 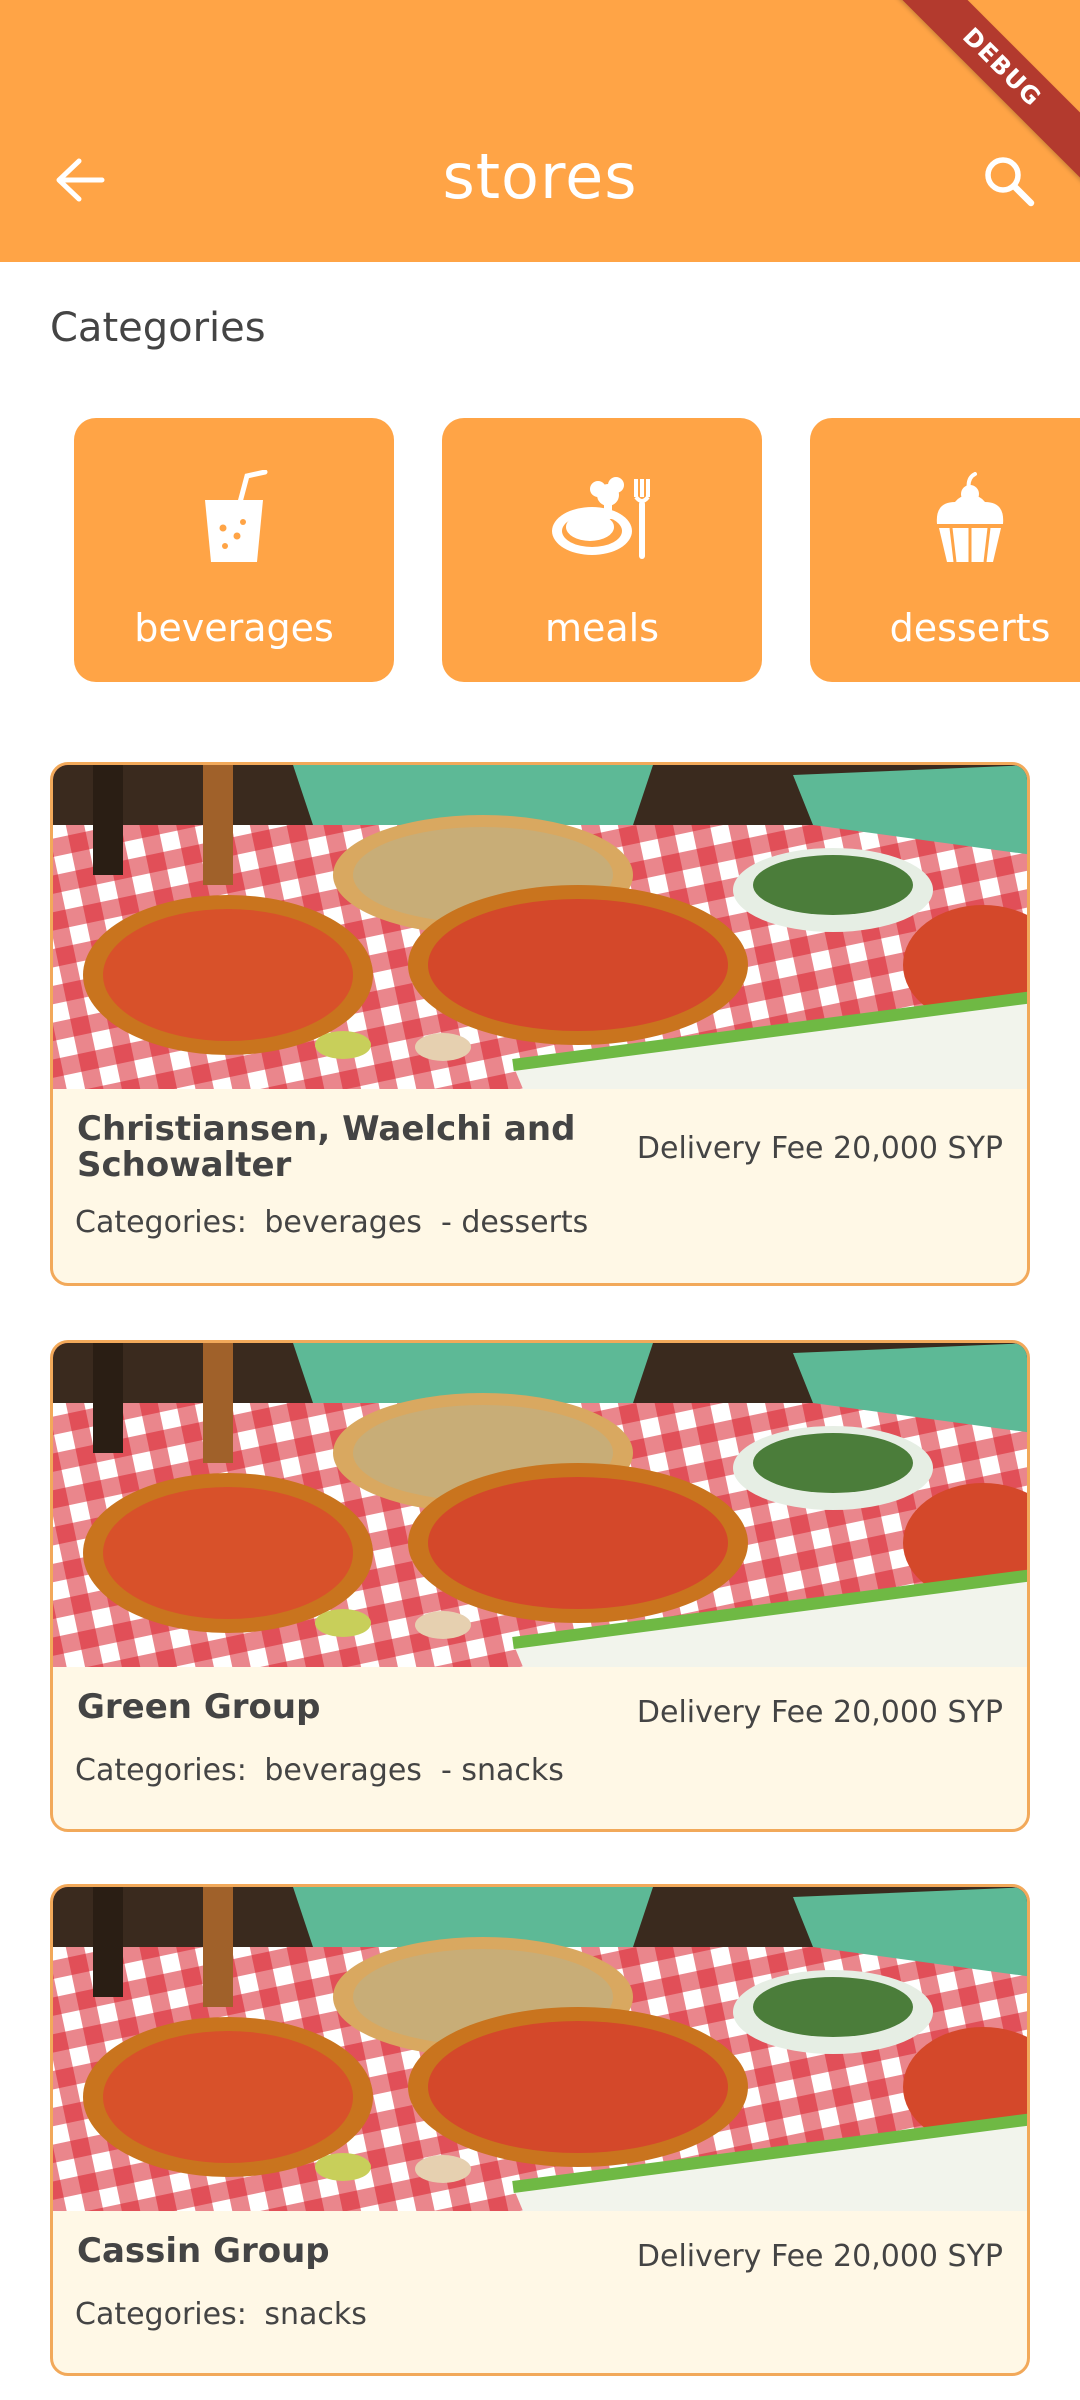 I want to click on store-categories: Categories: beverages - desserts, so click(x=331, y=1222).